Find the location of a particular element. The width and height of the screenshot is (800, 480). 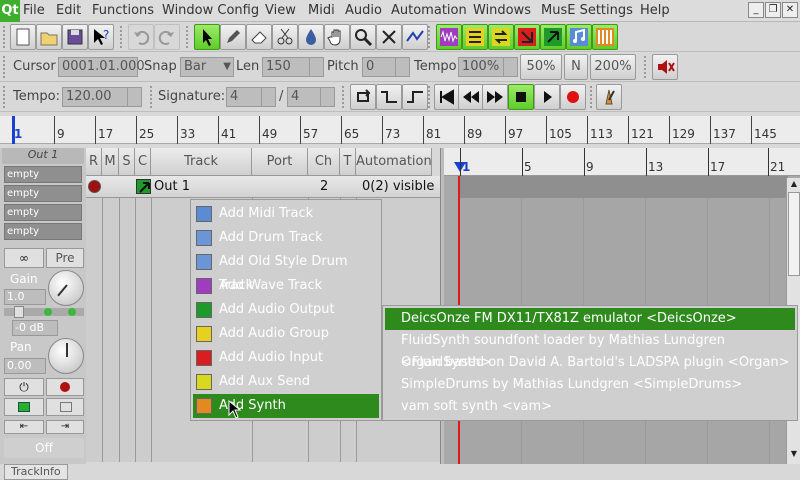

zoom-tool-icon is located at coordinates (363, 37).